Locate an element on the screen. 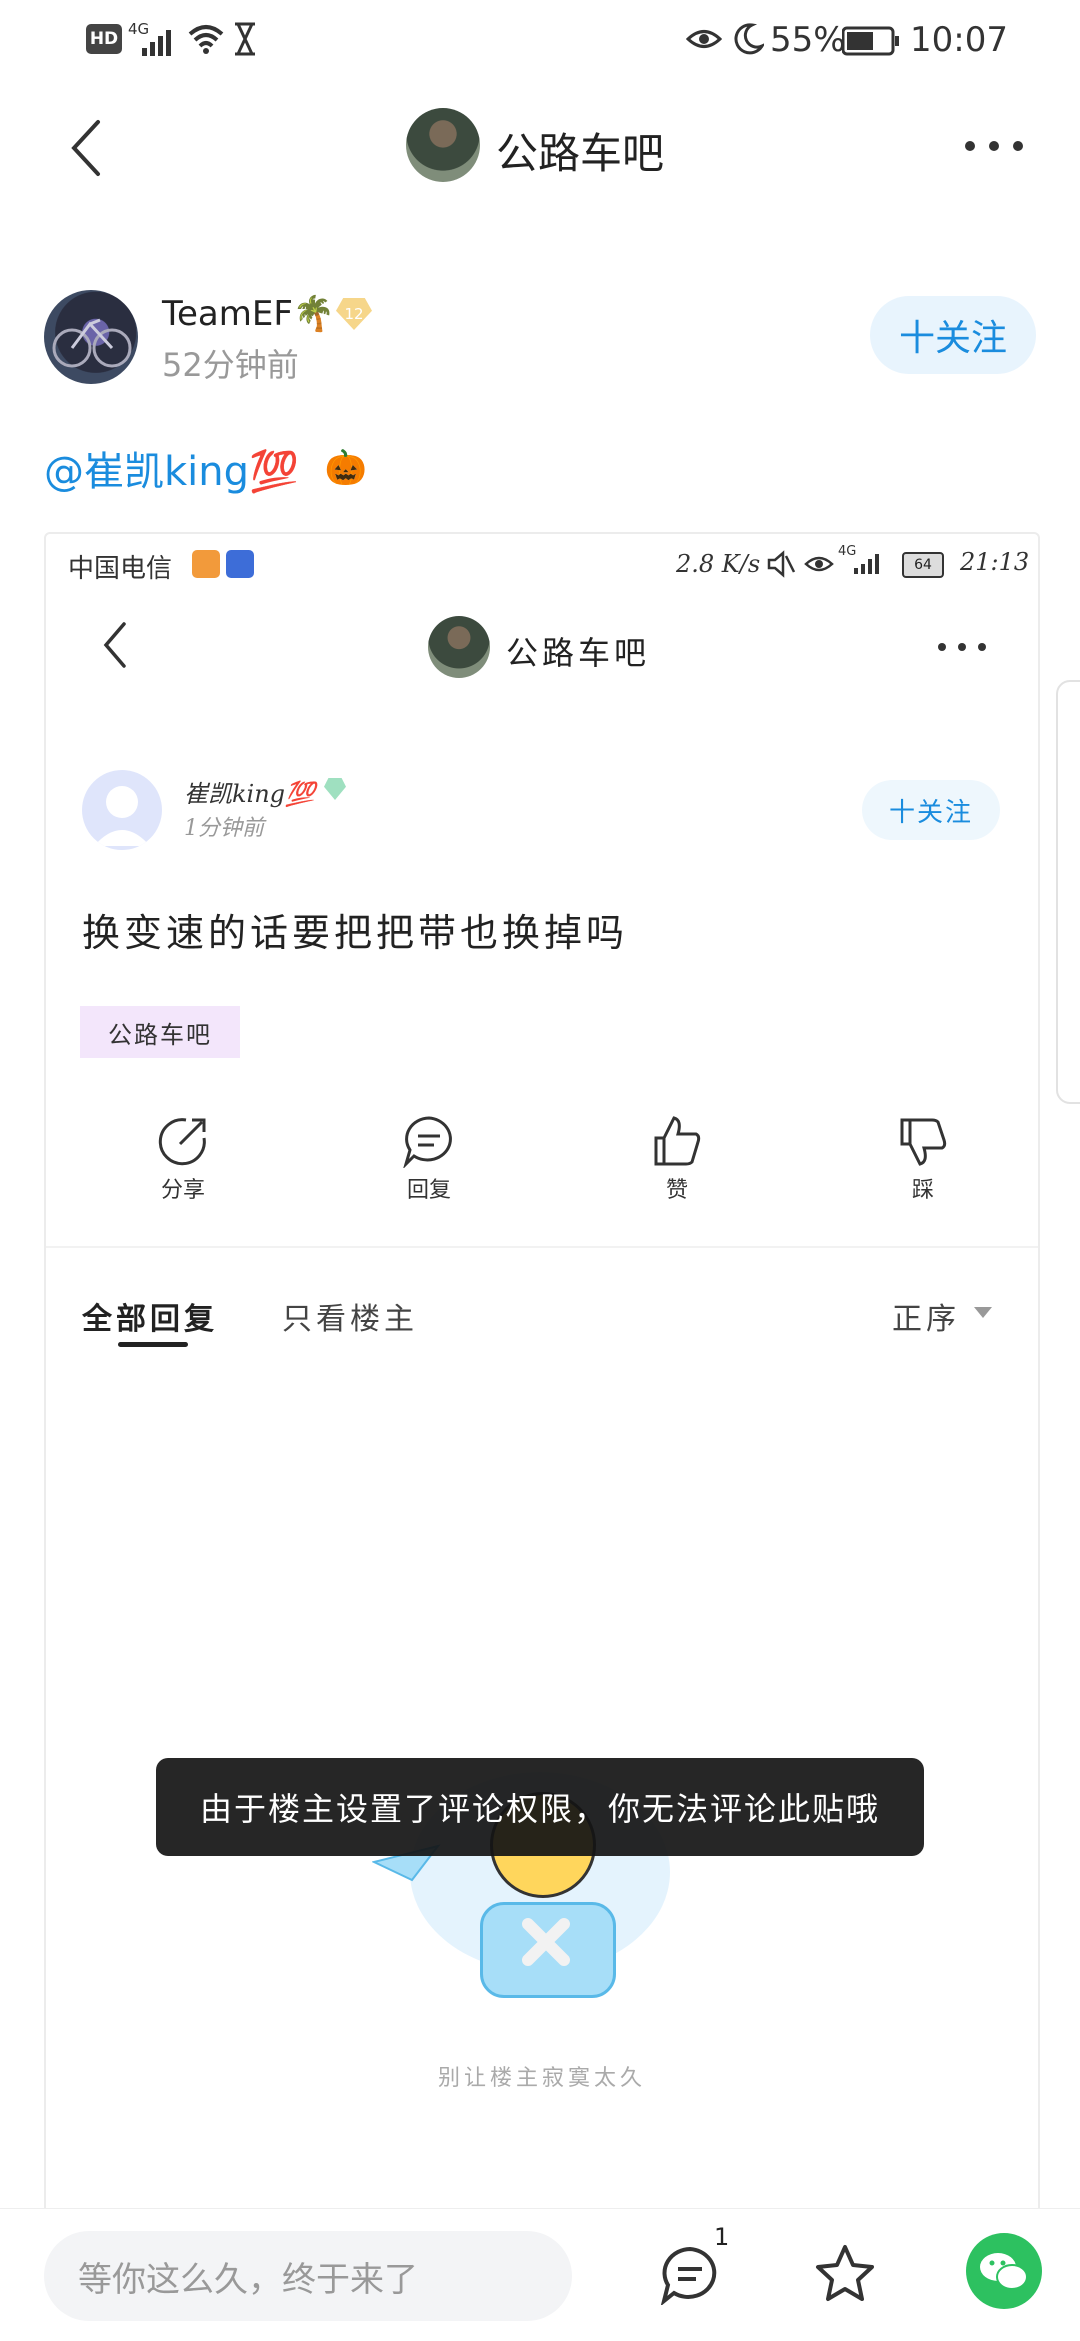 The width and height of the screenshot is (1080, 2341). inner-post-text: 换变速的话要把把带也换掉吗 is located at coordinates (355, 933).